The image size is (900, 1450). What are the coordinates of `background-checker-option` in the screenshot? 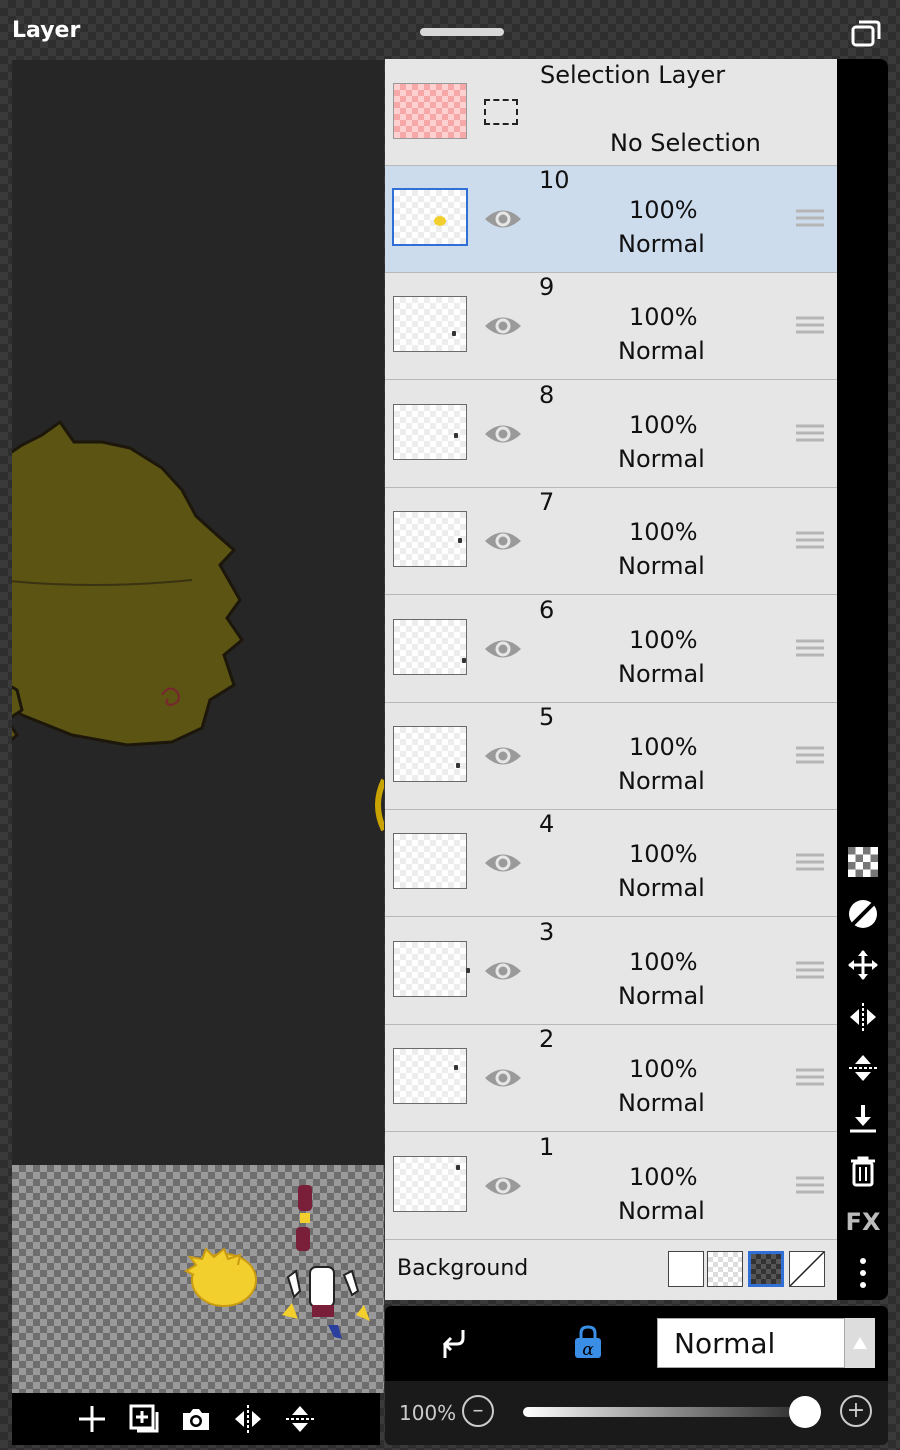 It's located at (725, 1269).